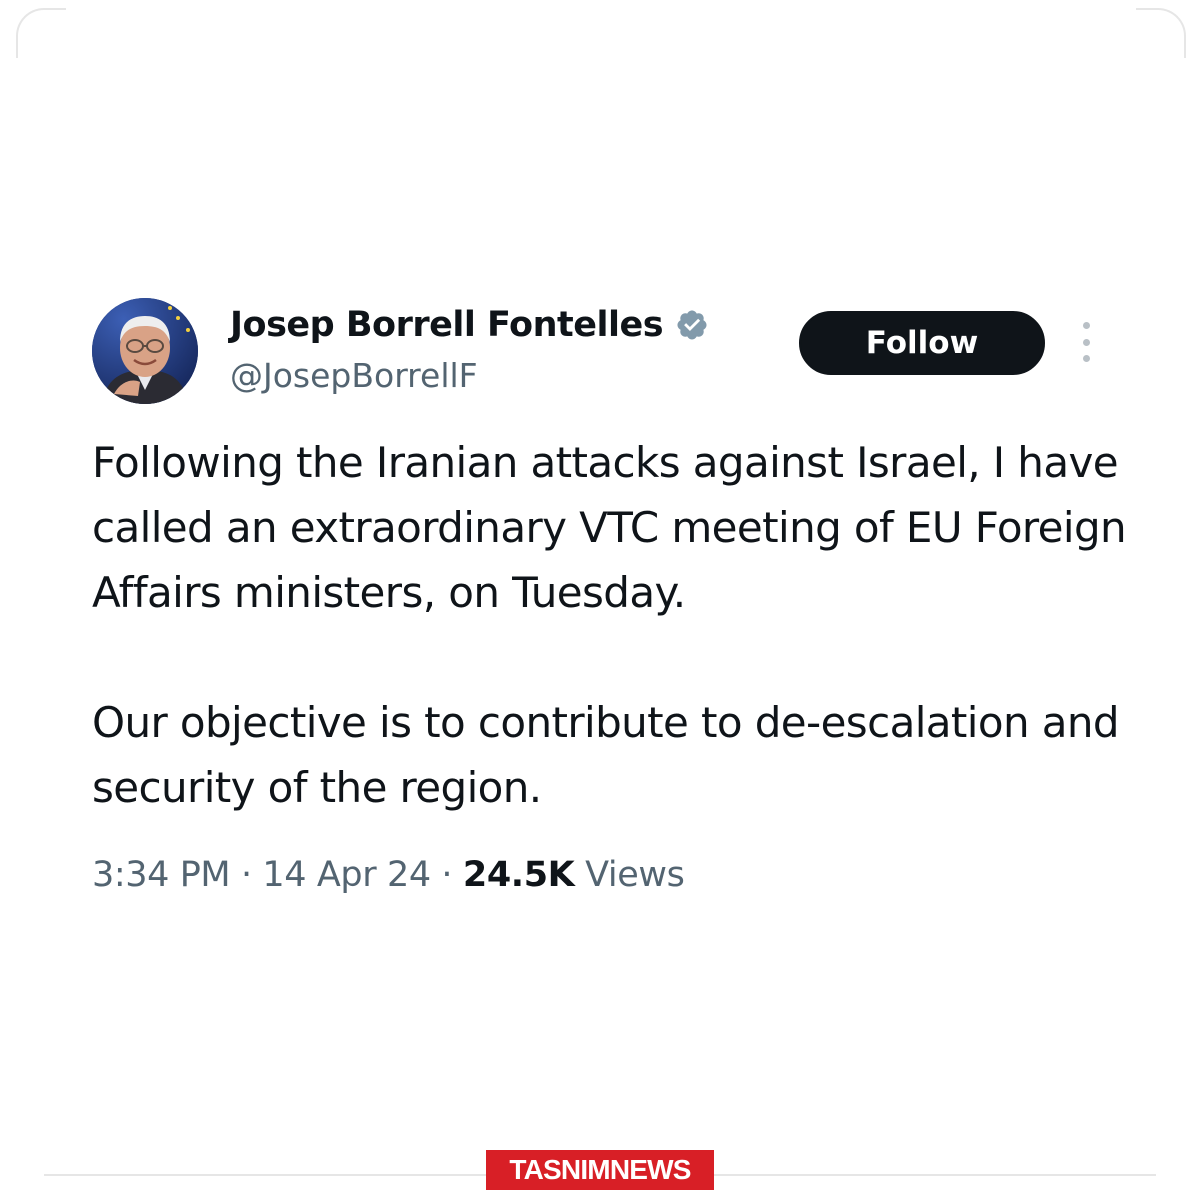  I want to click on more-vertical-icon, so click(1086, 342).